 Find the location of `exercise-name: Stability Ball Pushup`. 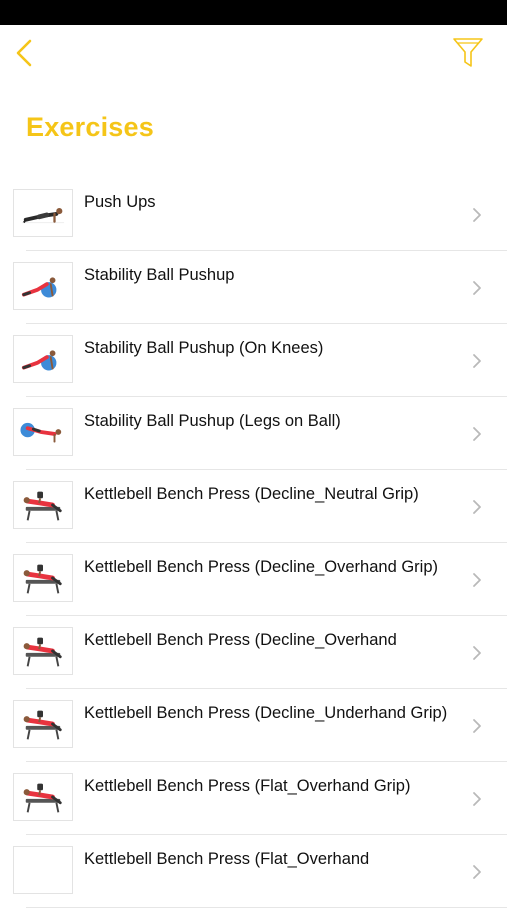

exercise-name: Stability Ball Pushup is located at coordinates (159, 275).